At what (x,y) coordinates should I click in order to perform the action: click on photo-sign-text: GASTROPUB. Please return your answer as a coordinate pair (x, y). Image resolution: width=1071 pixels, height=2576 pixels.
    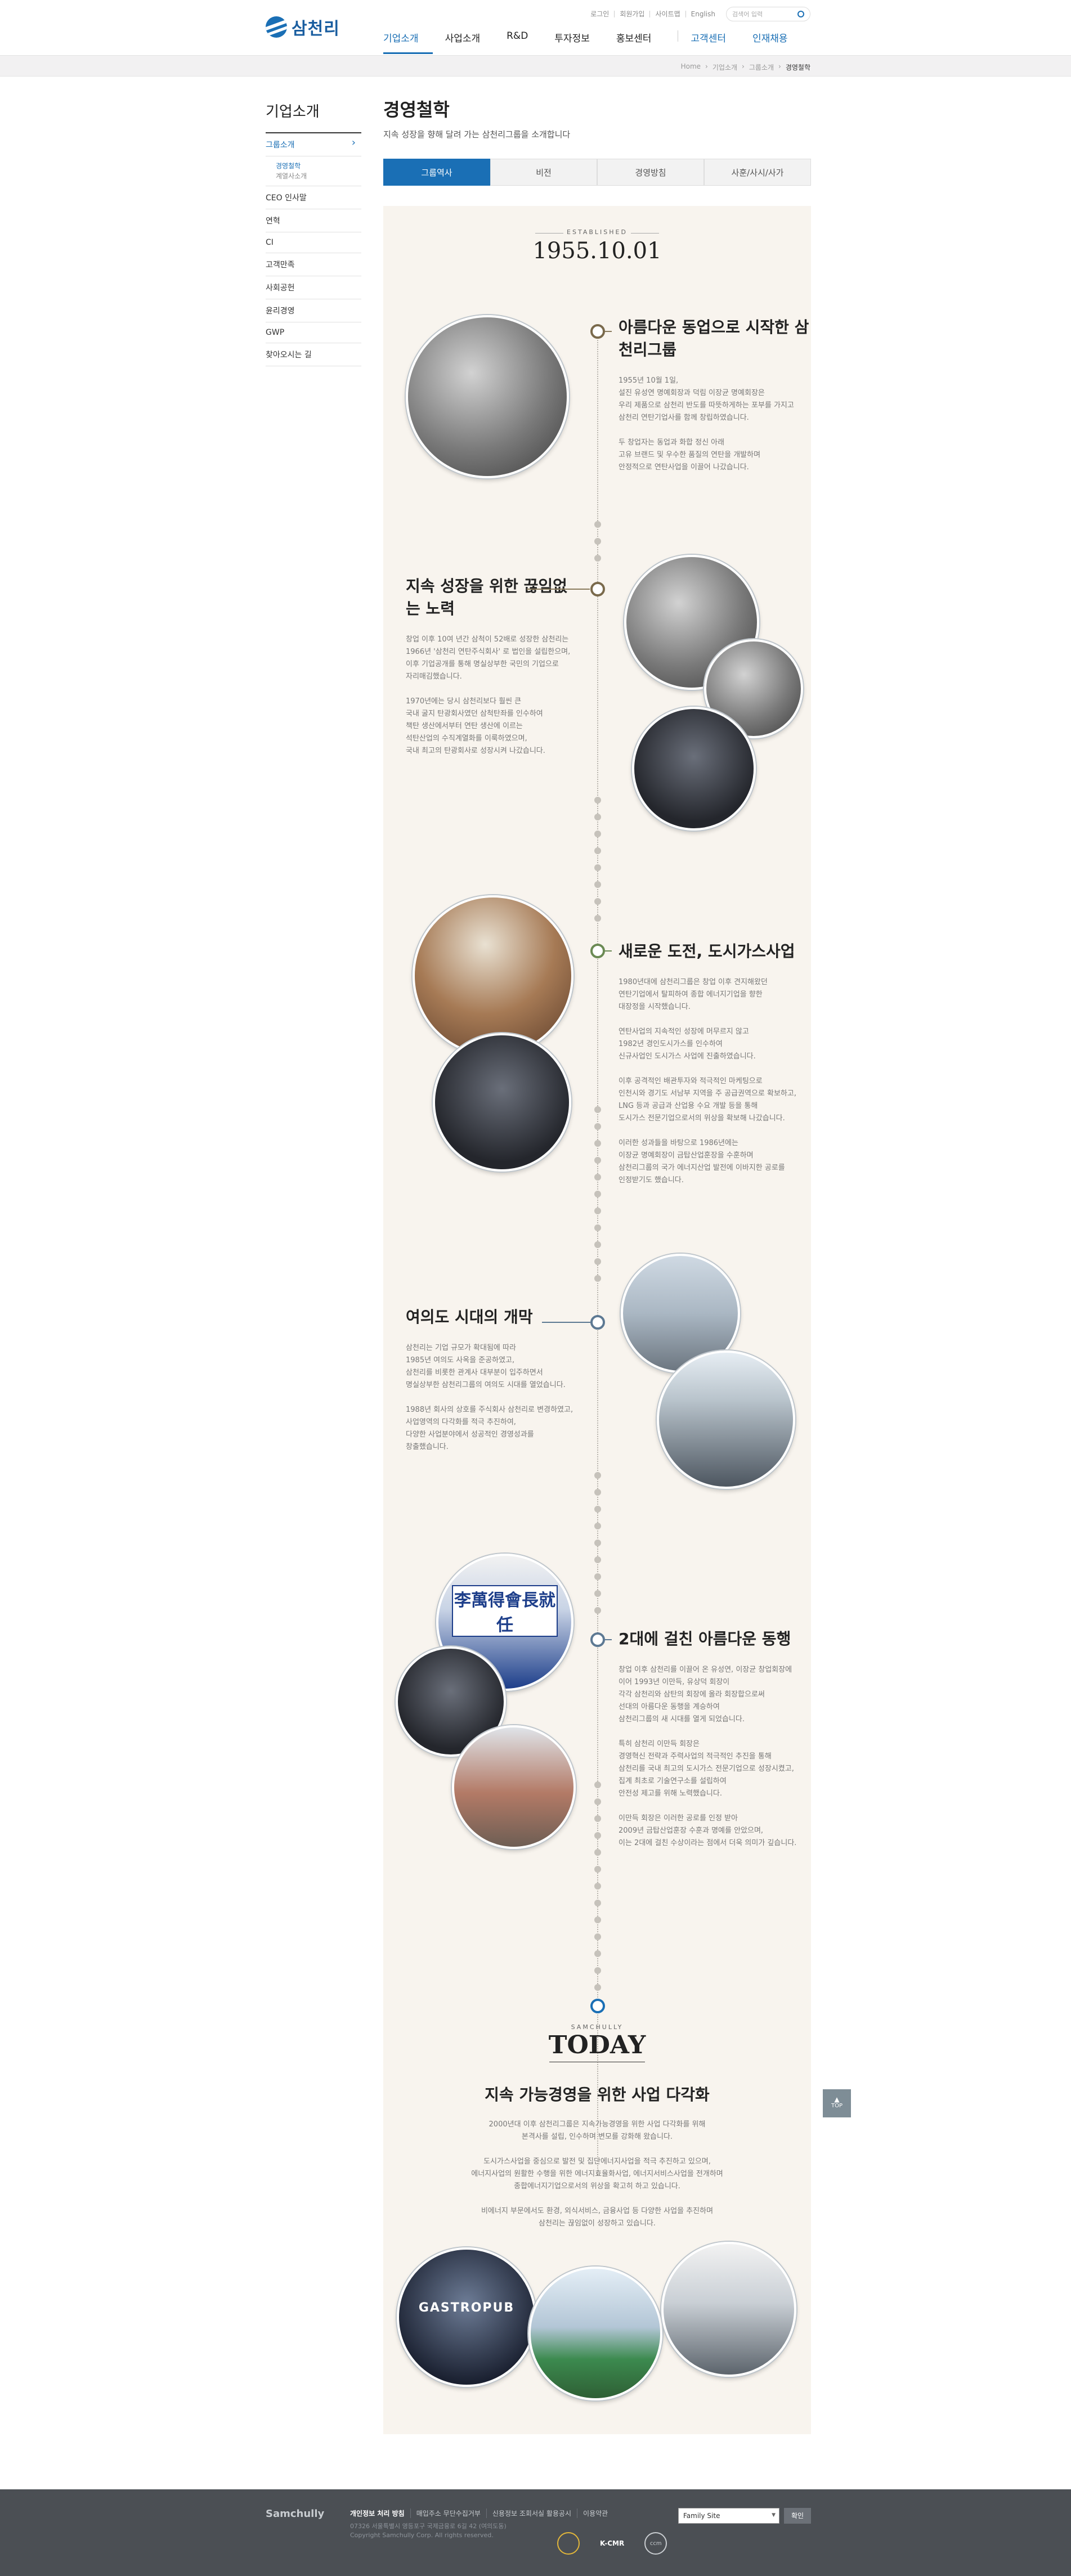
    Looking at the image, I should click on (466, 2308).